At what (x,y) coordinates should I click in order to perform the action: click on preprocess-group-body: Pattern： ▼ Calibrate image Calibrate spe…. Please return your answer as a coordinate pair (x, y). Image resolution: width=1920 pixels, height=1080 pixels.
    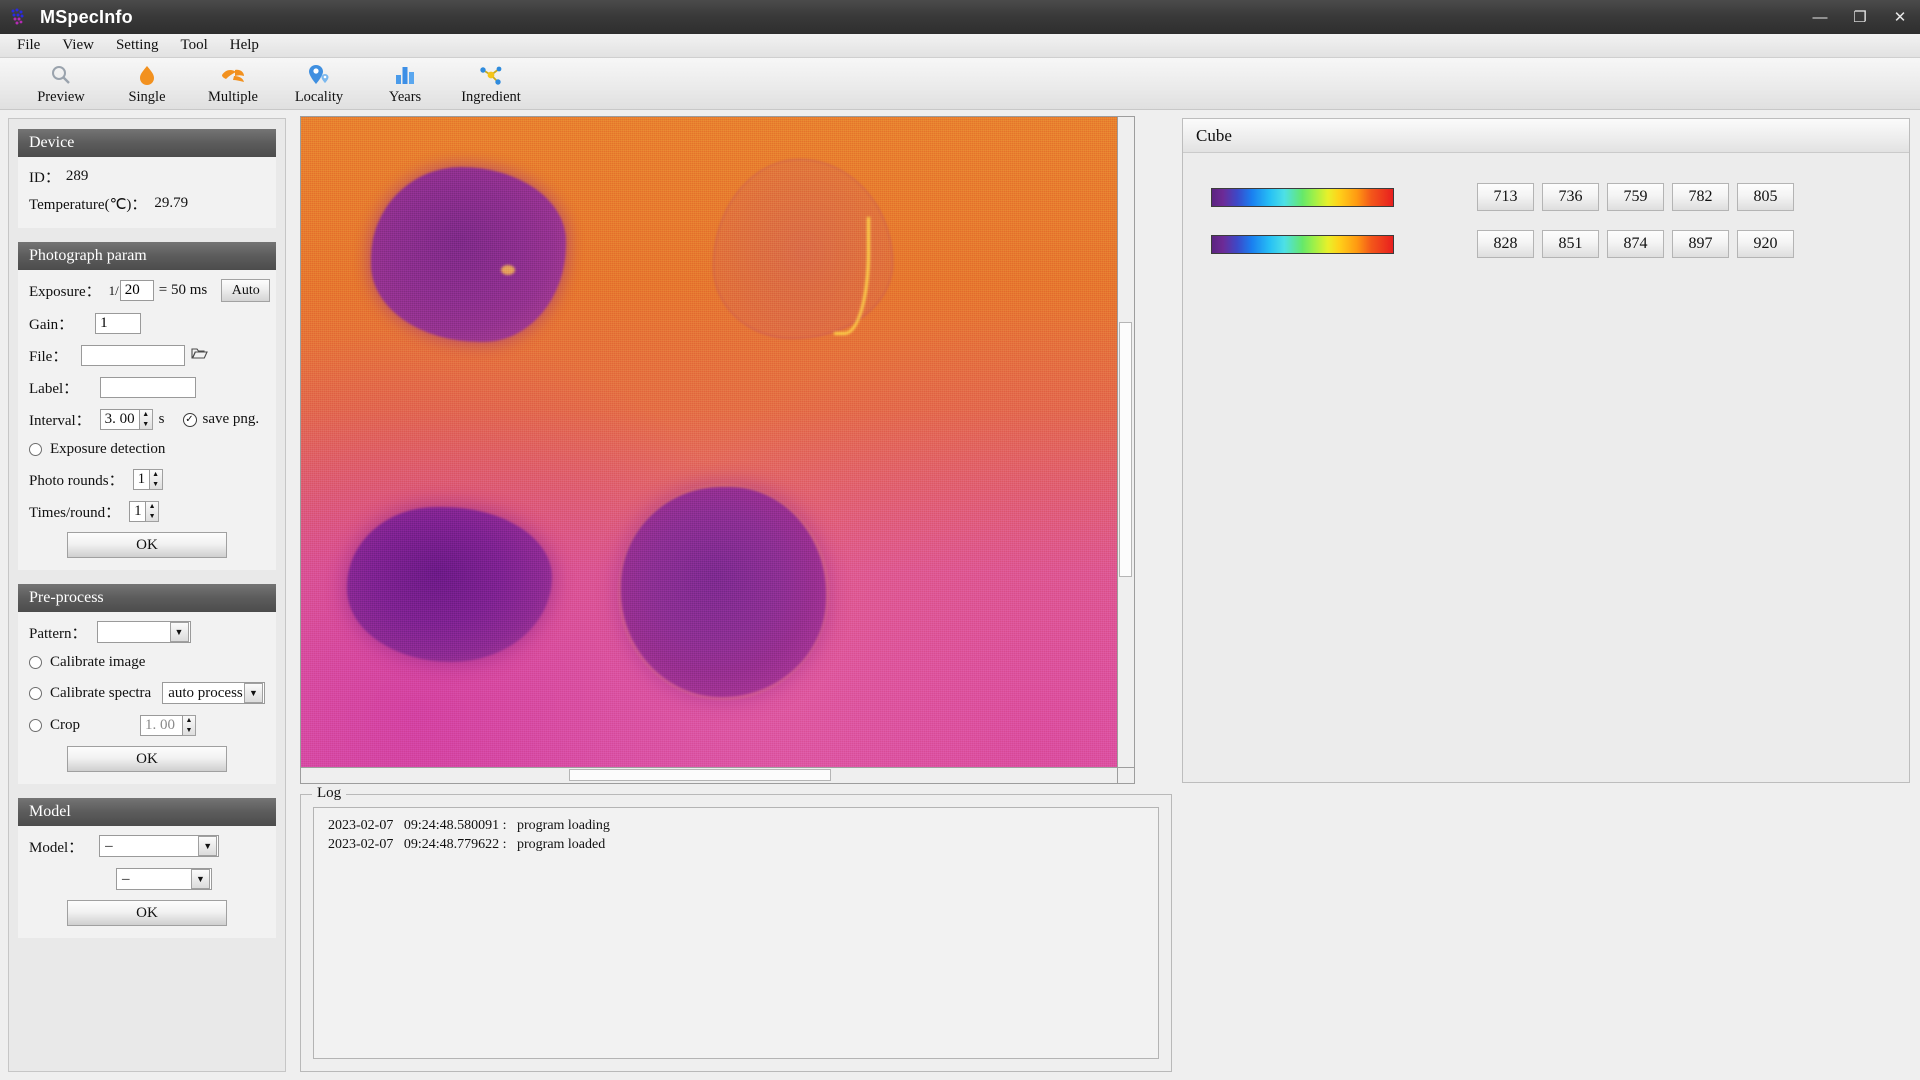
    Looking at the image, I should click on (147, 698).